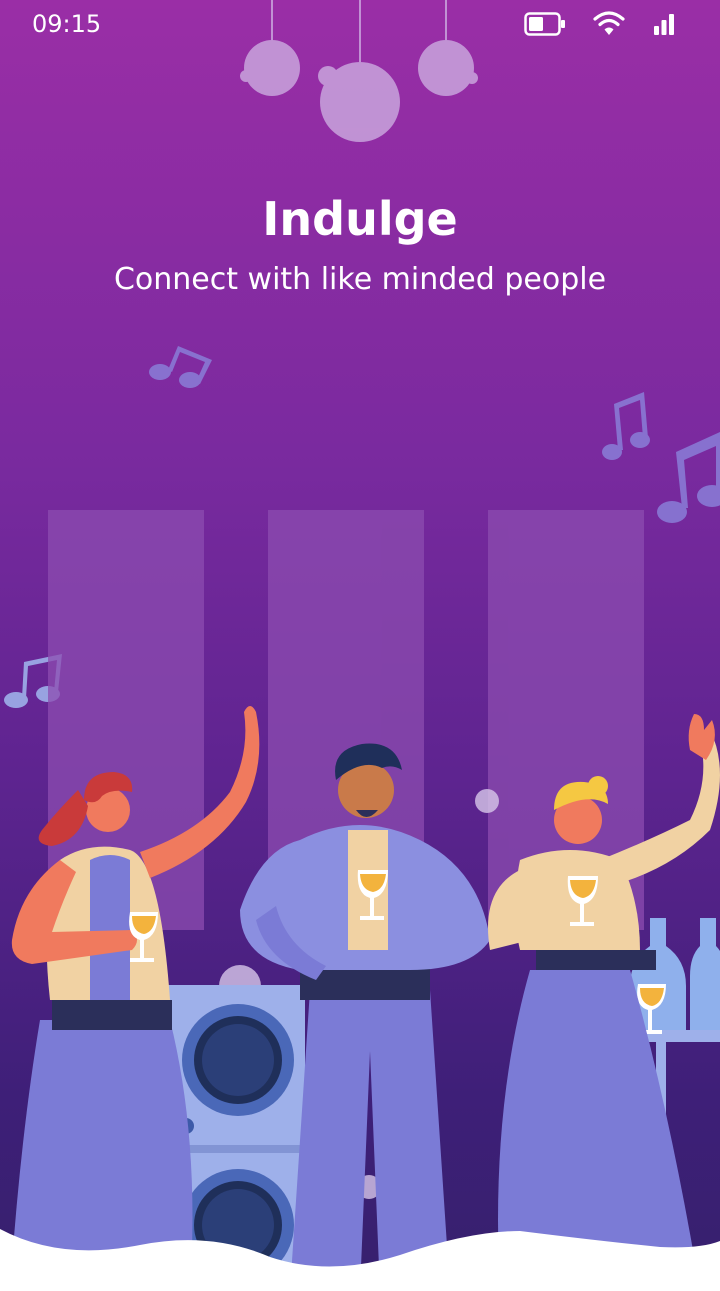  What do you see at coordinates (609, 23) in the screenshot?
I see `wifi-icon` at bounding box center [609, 23].